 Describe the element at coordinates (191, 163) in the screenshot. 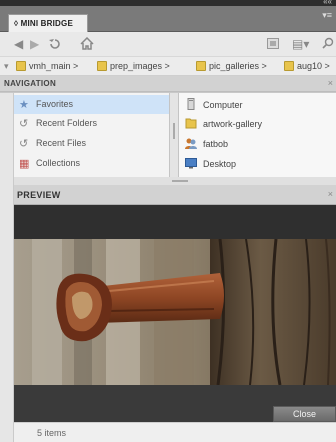

I see `desktop-icon` at that location.